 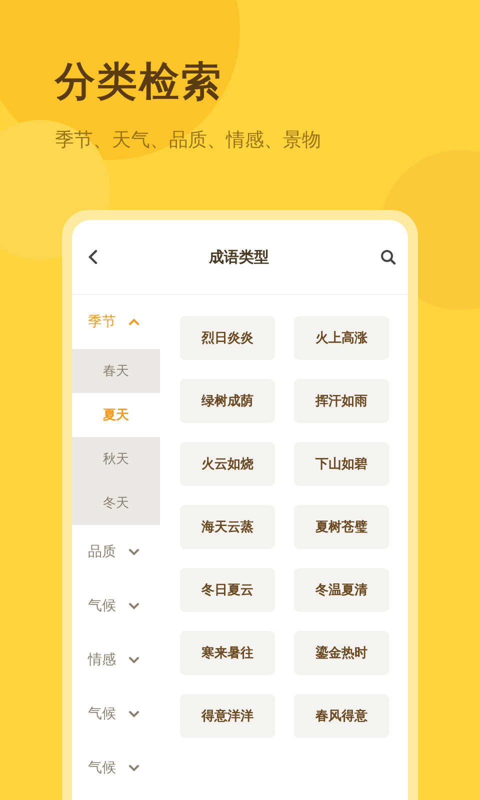 What do you see at coordinates (341, 653) in the screenshot?
I see `idiom-tile: 鎏金热时` at bounding box center [341, 653].